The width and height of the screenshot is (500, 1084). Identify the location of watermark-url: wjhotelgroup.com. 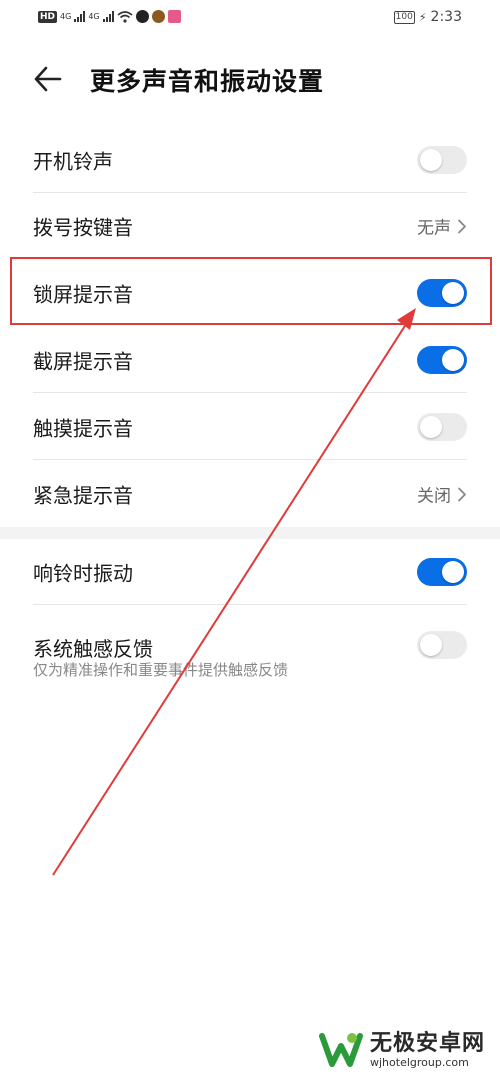
(419, 1062).